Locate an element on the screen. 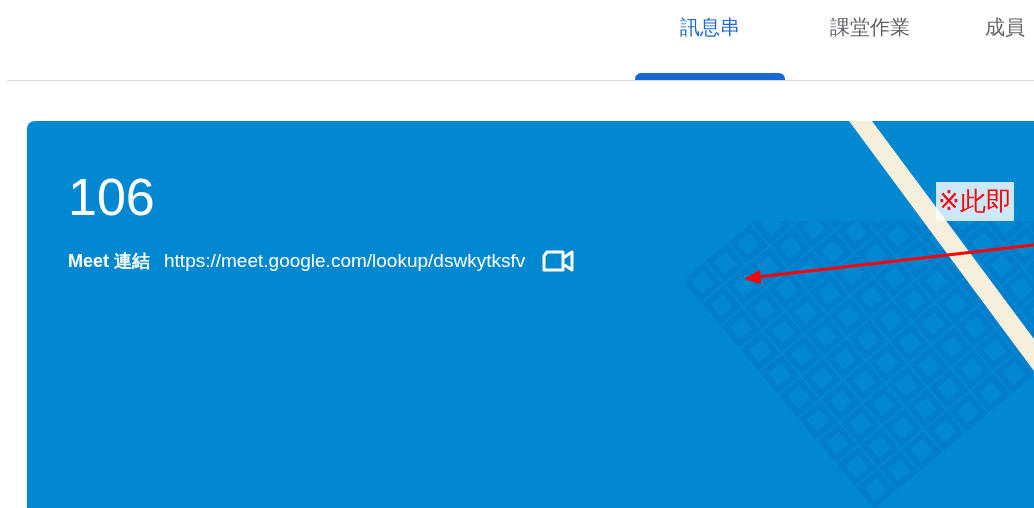 The height and width of the screenshot is (508, 1034). video-camera-icon is located at coordinates (558, 261).